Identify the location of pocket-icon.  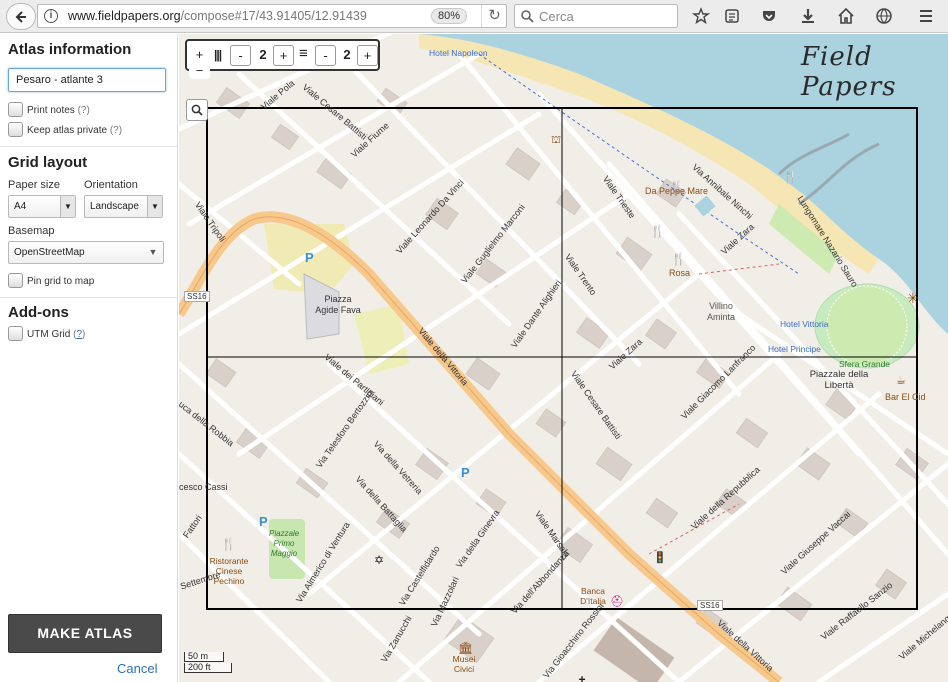
(769, 16).